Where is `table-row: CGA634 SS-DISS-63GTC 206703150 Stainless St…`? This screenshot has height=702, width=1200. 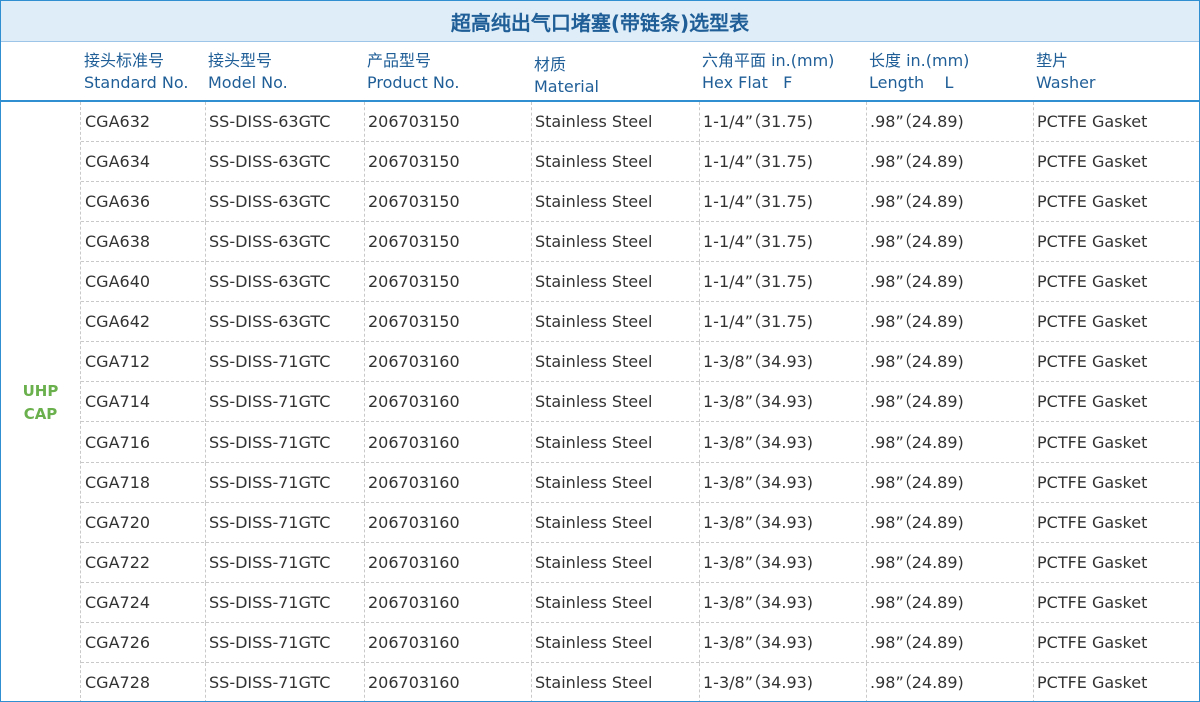 table-row: CGA634 SS-DISS-63GTC 206703150 Stainless St… is located at coordinates (640, 162).